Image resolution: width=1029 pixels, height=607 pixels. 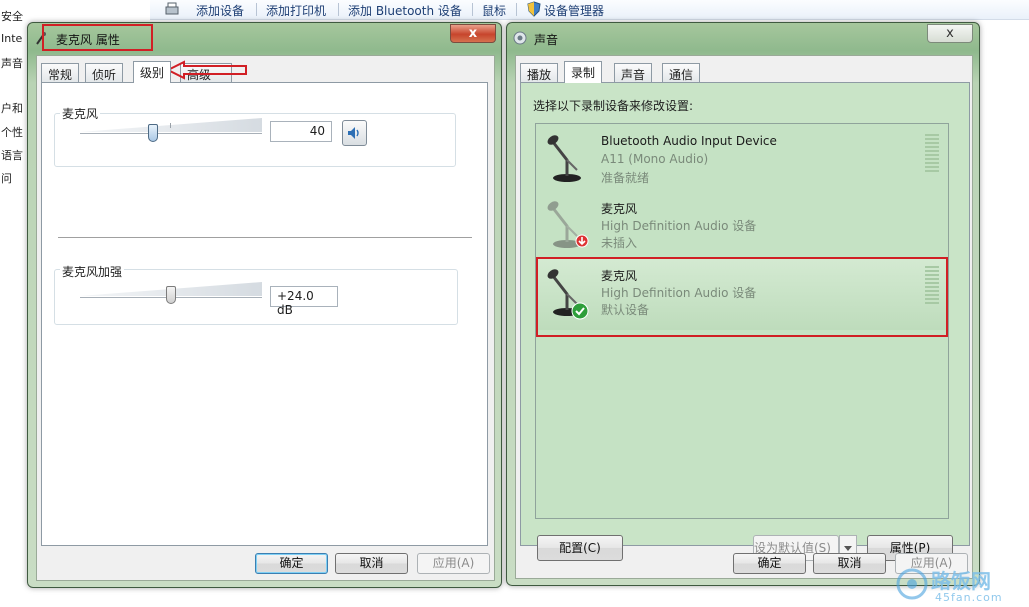 What do you see at coordinates (12, 63) in the screenshot?
I see `sidebar-item: 声音` at bounding box center [12, 63].